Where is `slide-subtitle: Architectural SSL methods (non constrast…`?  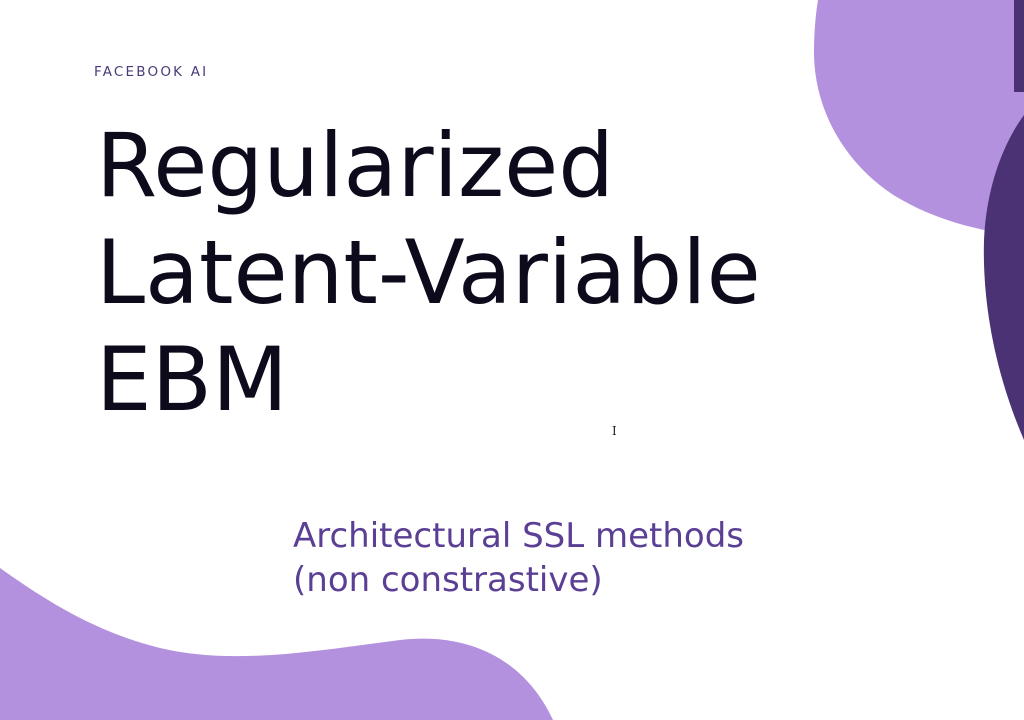
slide-subtitle: Architectural SSL methods (non constrast… is located at coordinates (518, 558).